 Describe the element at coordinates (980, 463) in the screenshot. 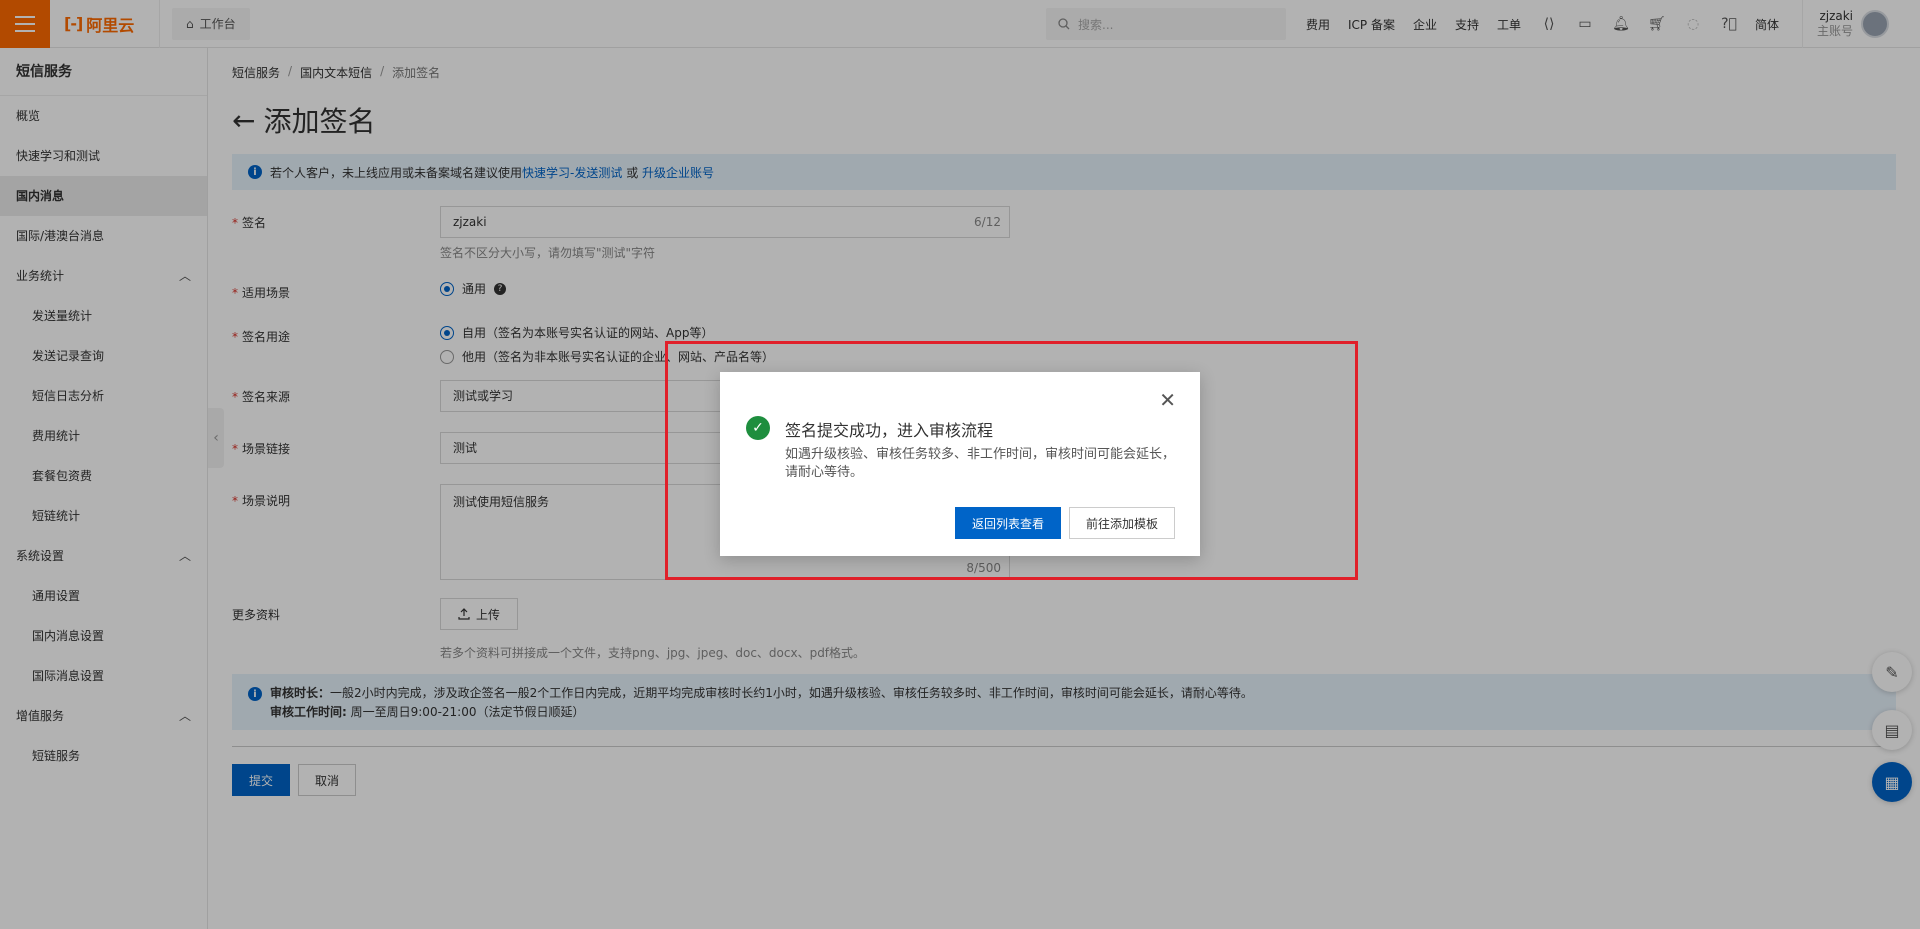

I see `dialog-body: 如遇升级核验、审核任务较多、非工作时间，审核时间可能会延长，请耐心等待。` at that location.